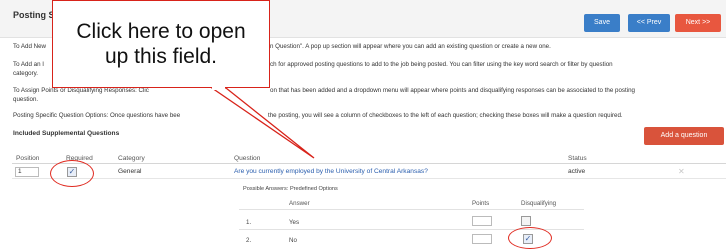  I want to click on answer-number: 2., so click(249, 240).